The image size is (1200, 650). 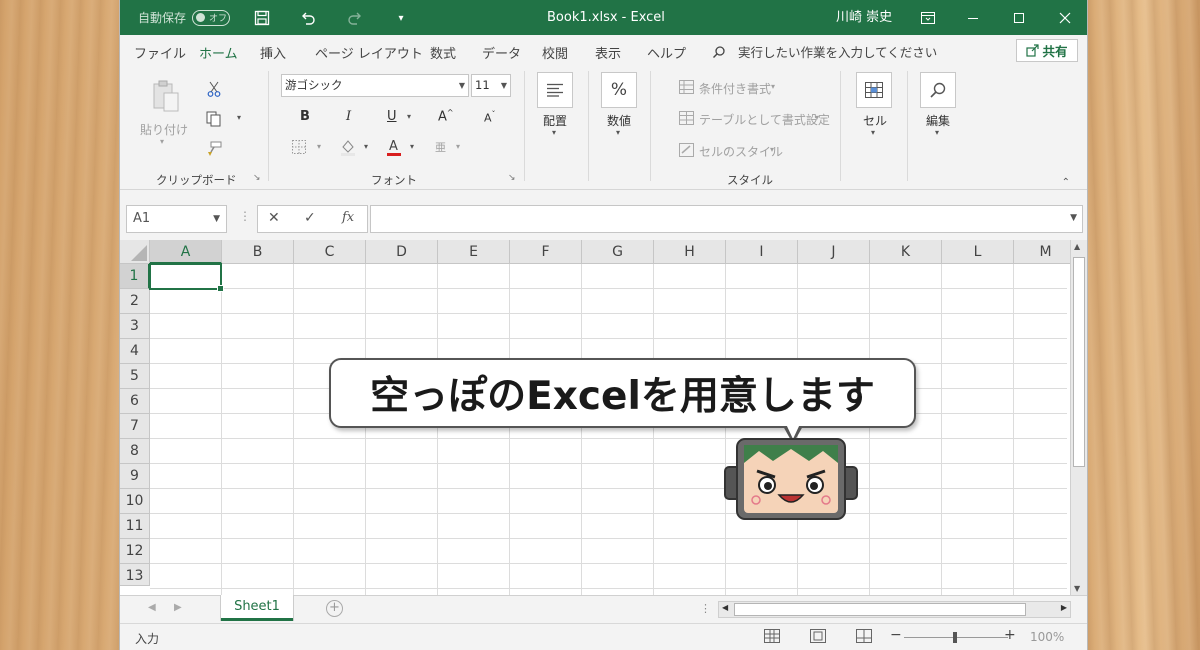 What do you see at coordinates (186, 252) in the screenshot?
I see `column-header-a: A` at bounding box center [186, 252].